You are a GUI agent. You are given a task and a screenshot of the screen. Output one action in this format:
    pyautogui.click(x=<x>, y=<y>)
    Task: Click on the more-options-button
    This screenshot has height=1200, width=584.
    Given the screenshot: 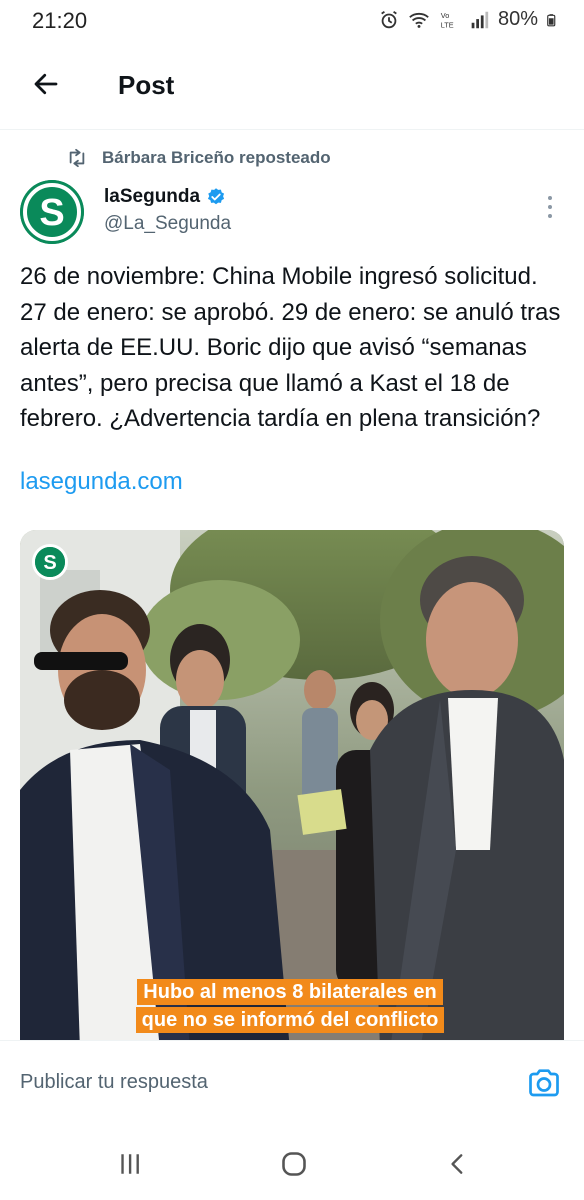 What is the action you would take?
    pyautogui.click(x=550, y=207)
    